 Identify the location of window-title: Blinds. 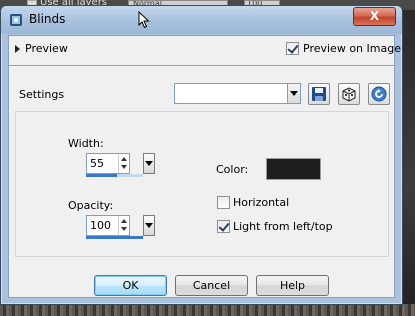
(47, 19).